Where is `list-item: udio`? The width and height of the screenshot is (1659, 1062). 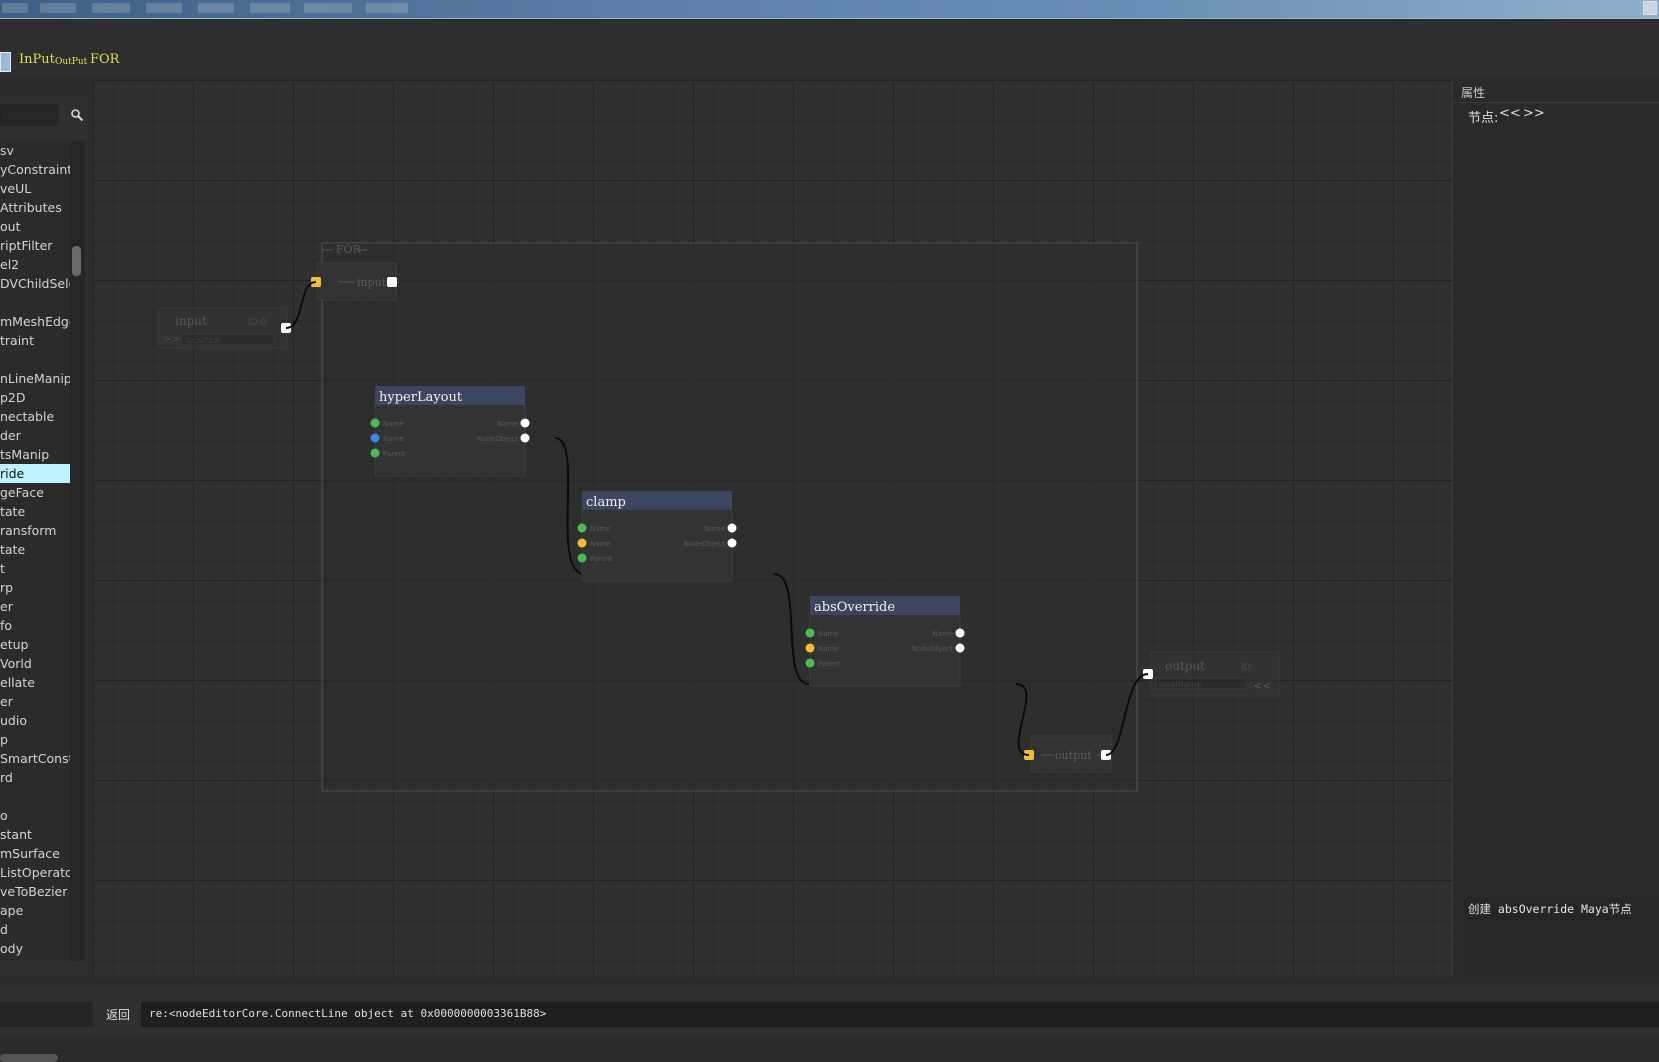
list-item: udio is located at coordinates (35, 720).